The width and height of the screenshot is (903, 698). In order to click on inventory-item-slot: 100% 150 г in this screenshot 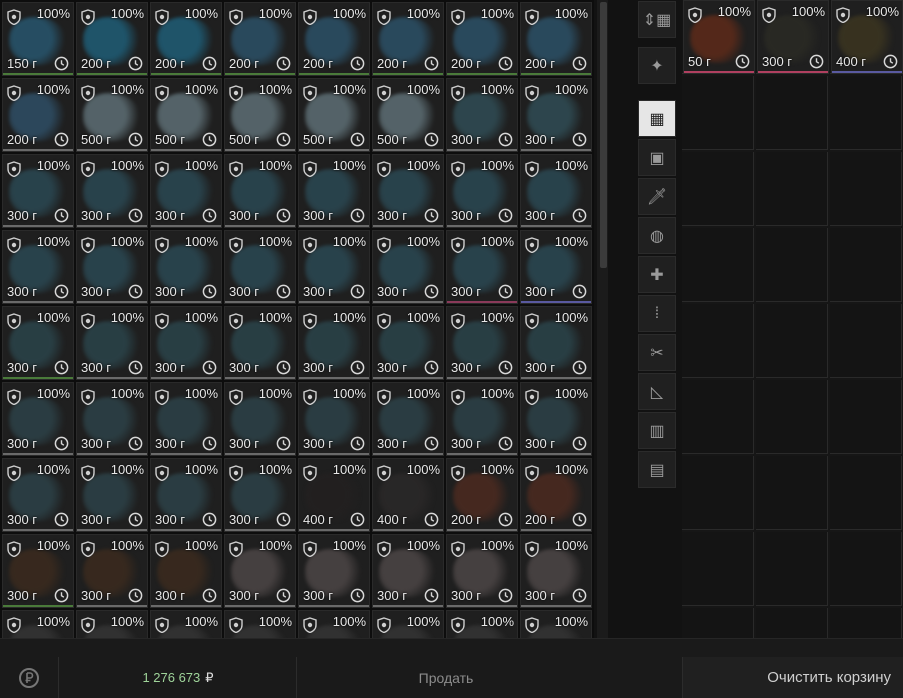, I will do `click(38, 39)`.